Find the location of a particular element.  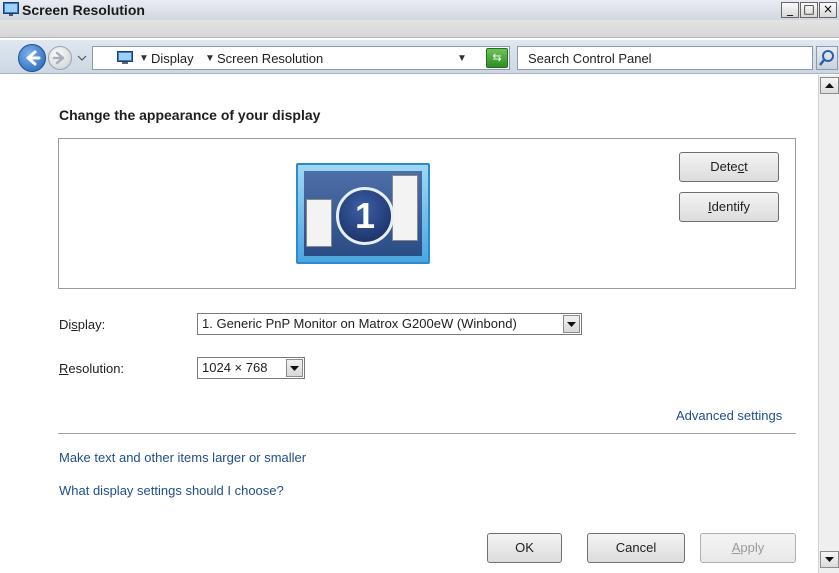

monitor-screen: 1 is located at coordinates (363, 213).